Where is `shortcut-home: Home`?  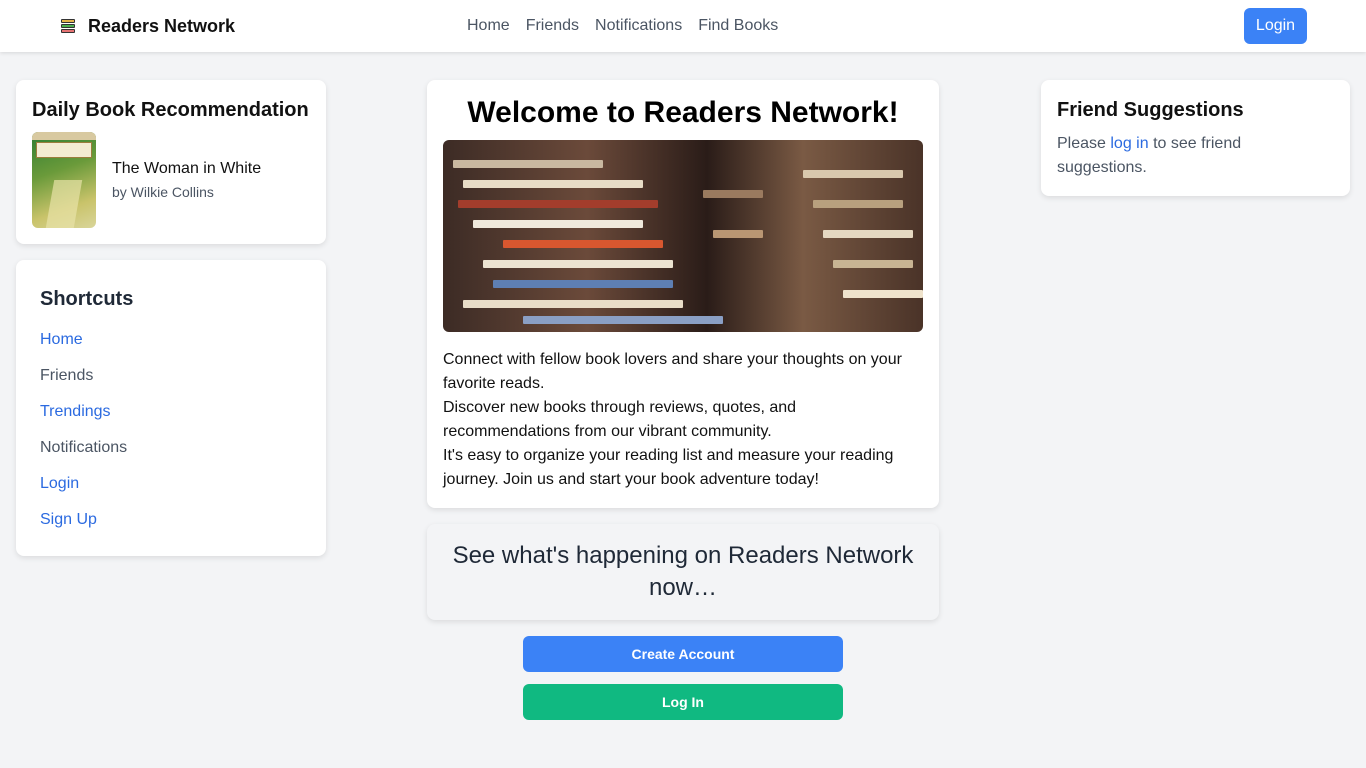
shortcut-home: Home is located at coordinates (61, 340).